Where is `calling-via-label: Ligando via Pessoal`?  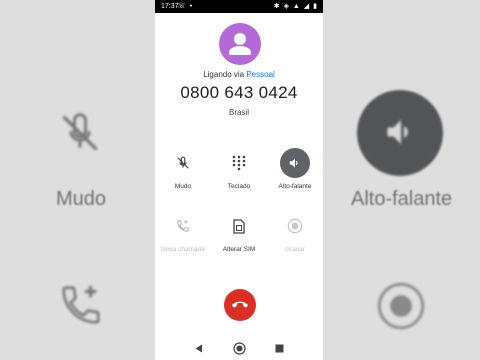
calling-via-label: Ligando via Pessoal is located at coordinates (239, 74).